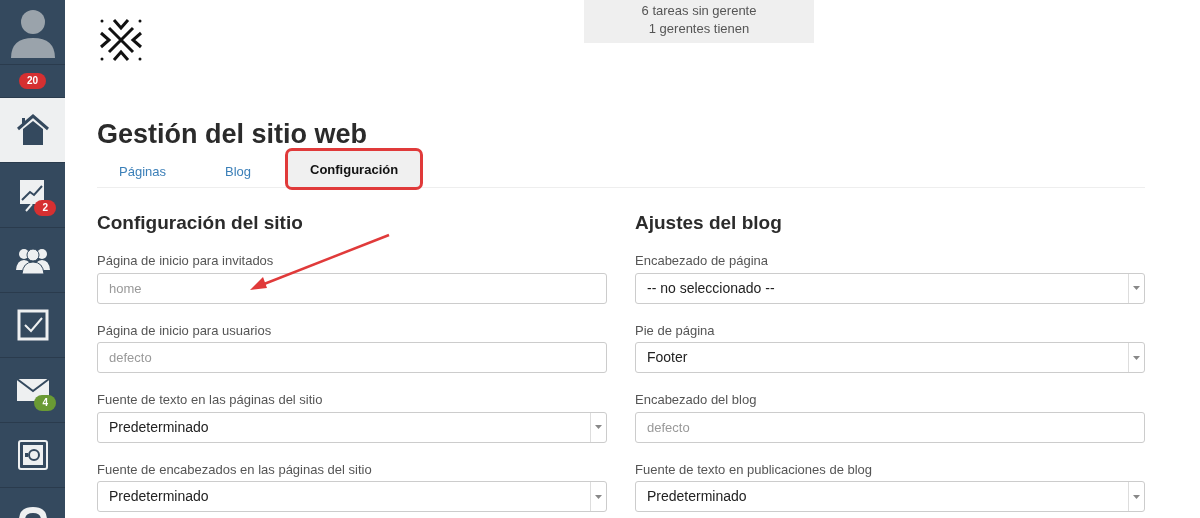 The height and width of the screenshot is (518, 1200). Describe the element at coordinates (233, 134) in the screenshot. I see `page-title: Gestión del sitio web` at that location.